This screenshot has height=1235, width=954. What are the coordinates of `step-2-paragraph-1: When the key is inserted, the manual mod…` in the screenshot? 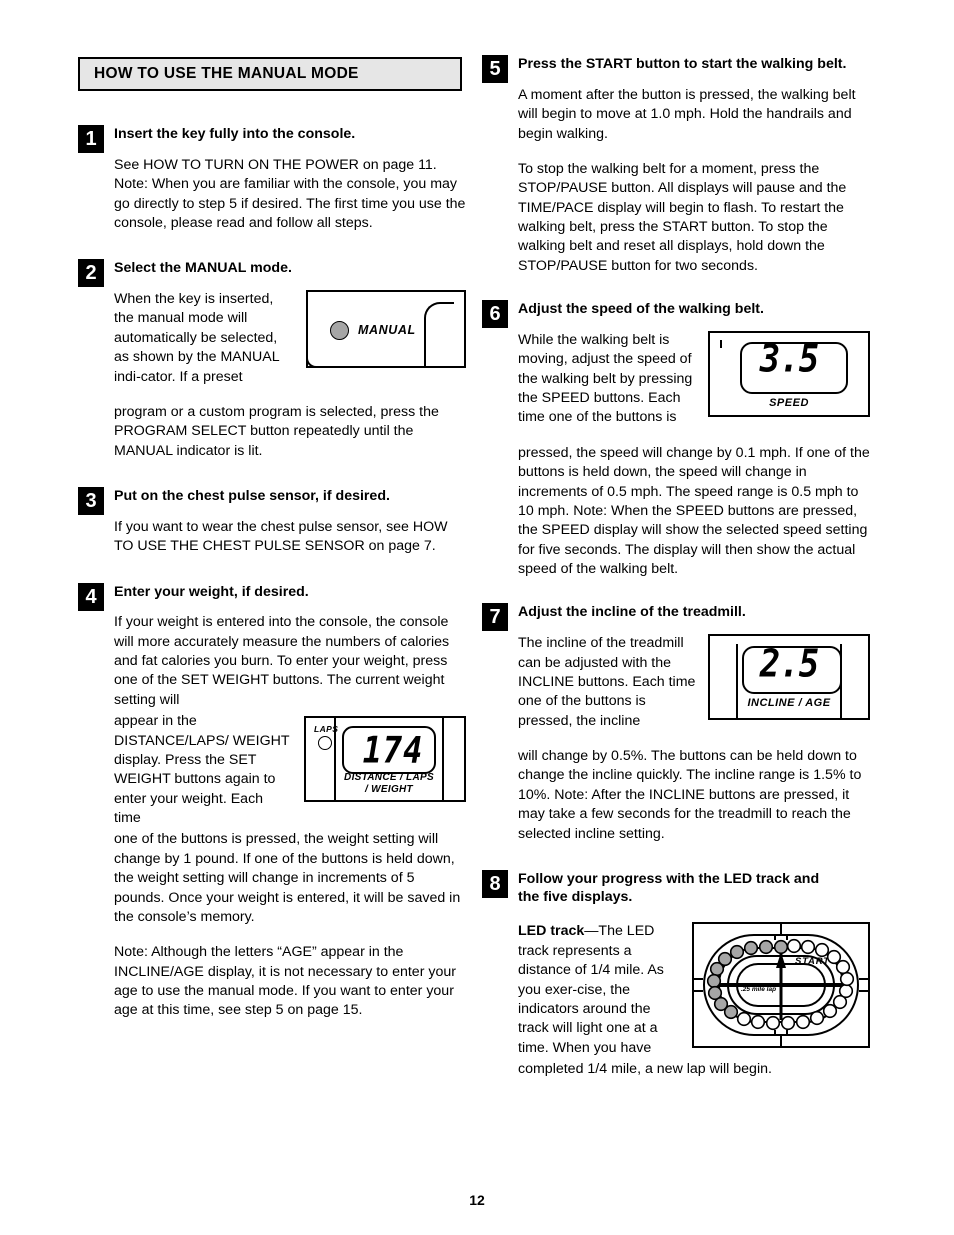 It's located at (197, 338).